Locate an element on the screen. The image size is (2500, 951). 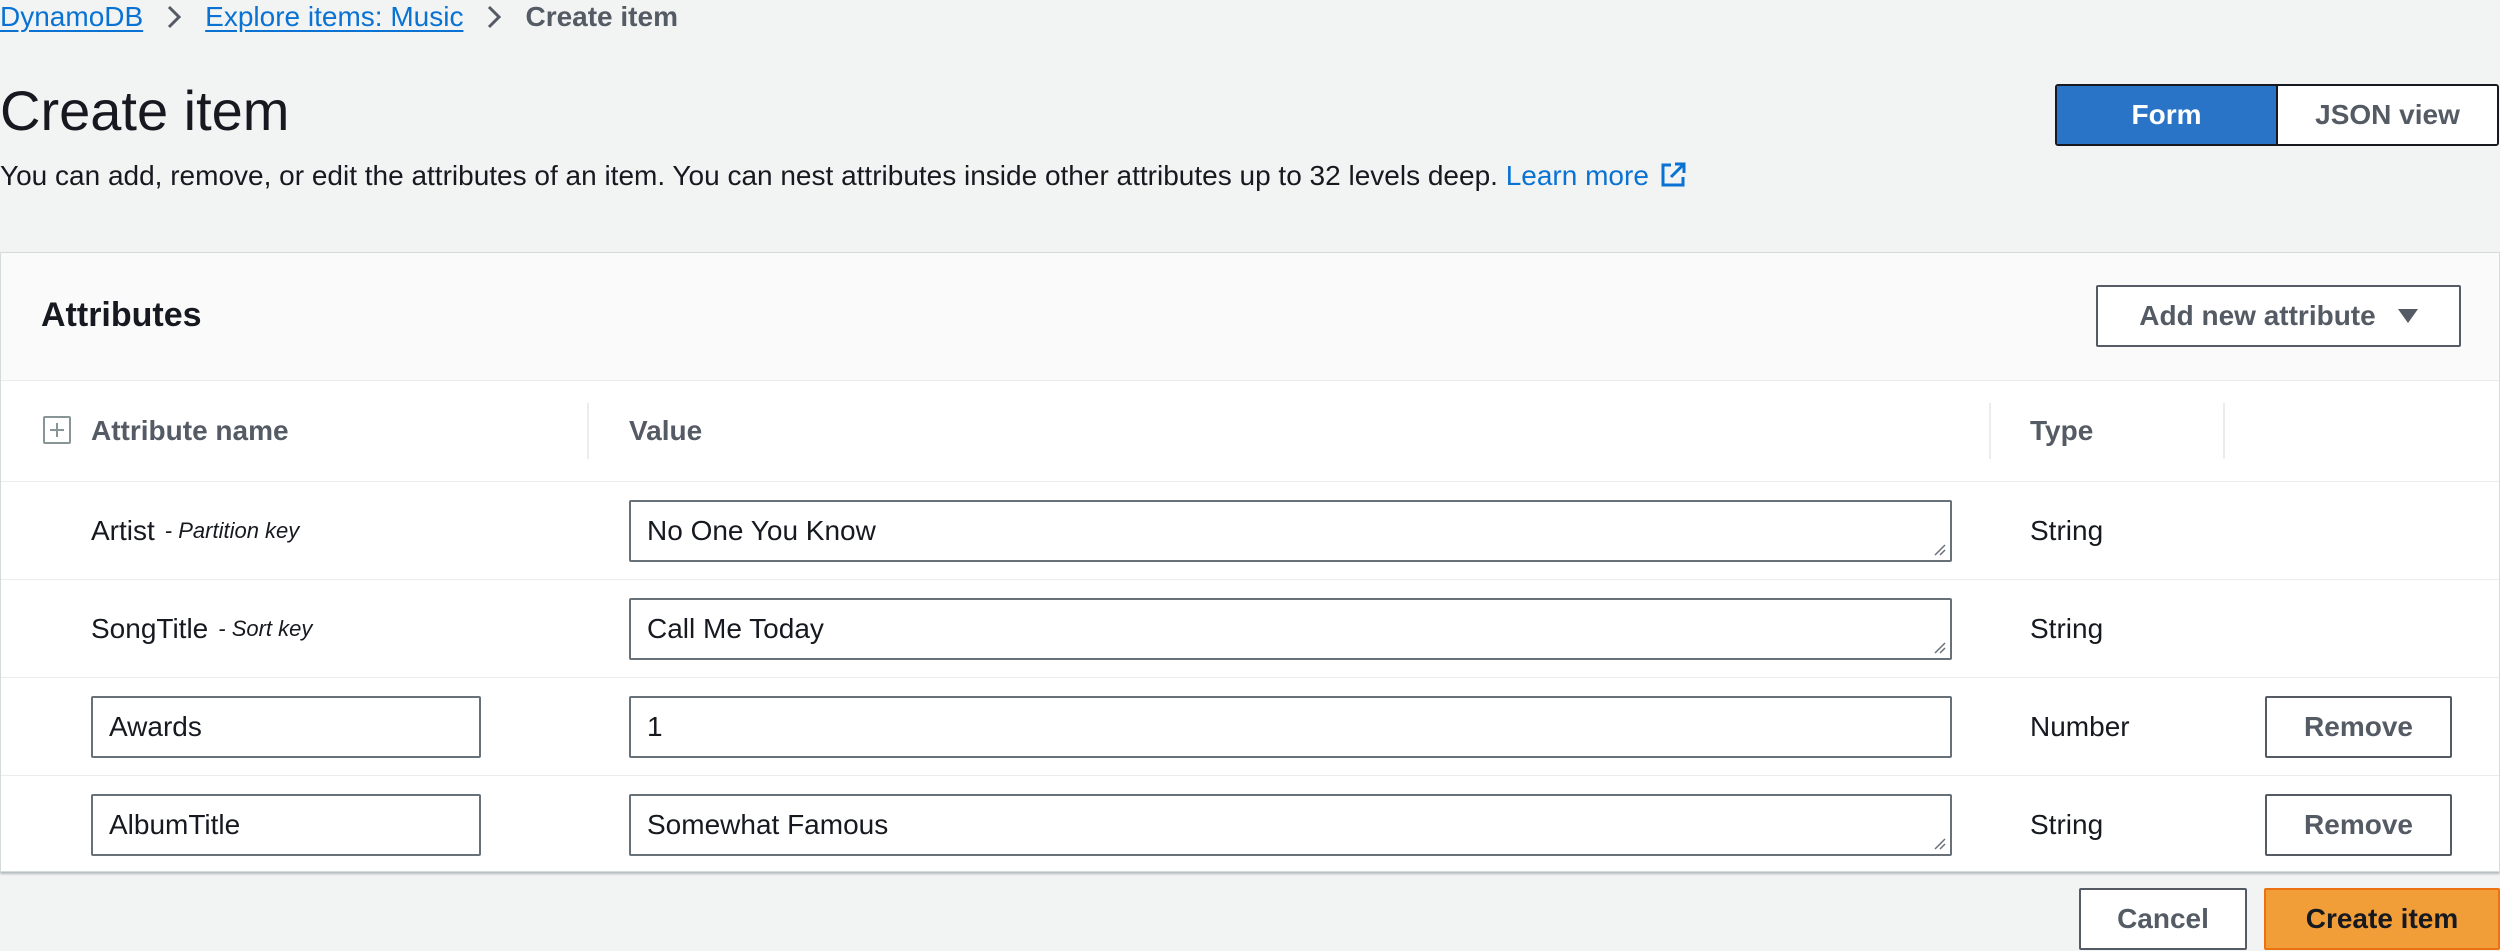
attribute-name-songtitle: SongTitle - Sort key is located at coordinates (201, 628).